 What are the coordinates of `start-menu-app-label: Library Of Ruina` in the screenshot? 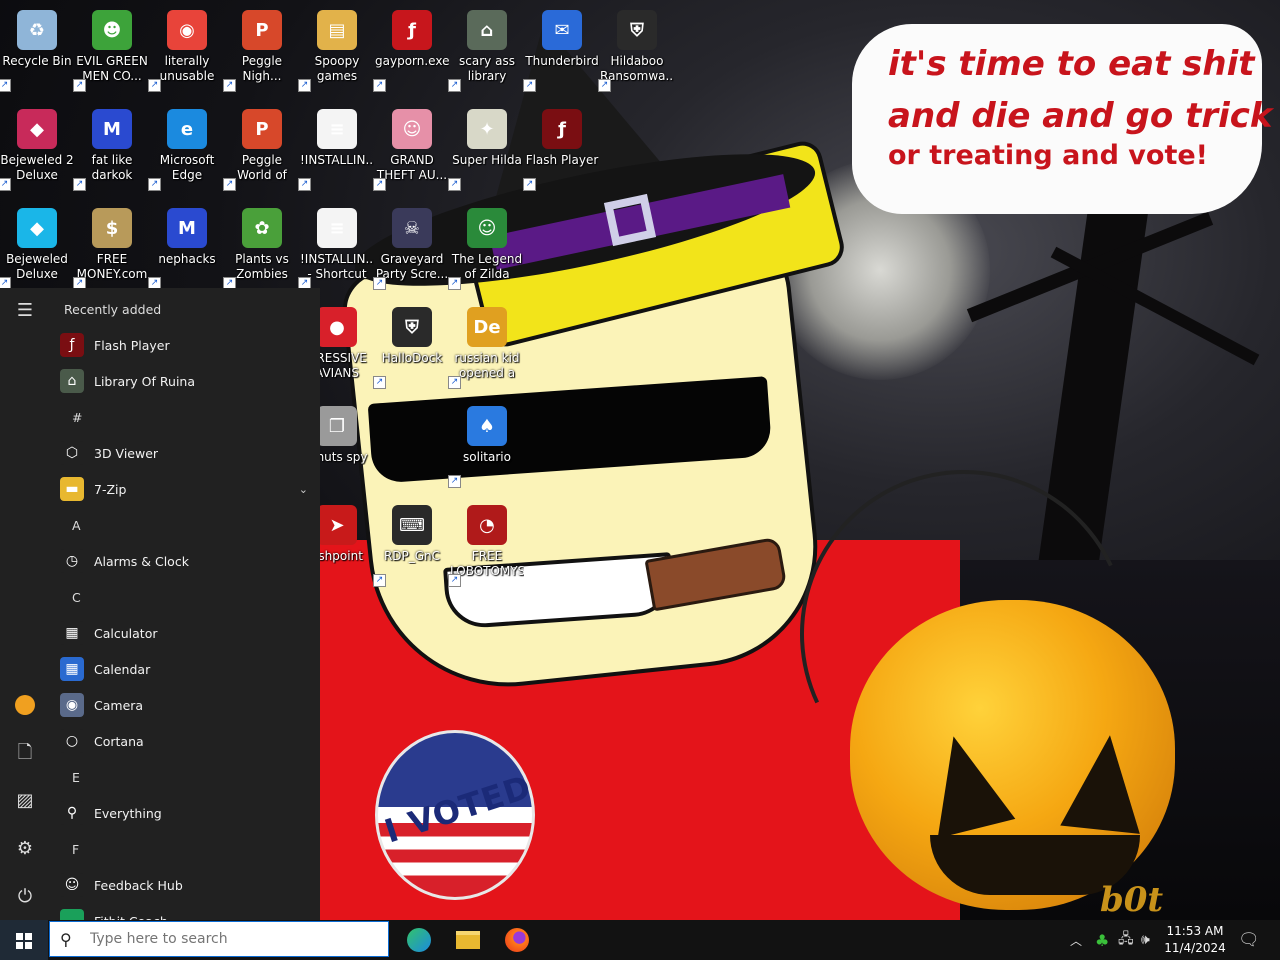 It's located at (144, 381).